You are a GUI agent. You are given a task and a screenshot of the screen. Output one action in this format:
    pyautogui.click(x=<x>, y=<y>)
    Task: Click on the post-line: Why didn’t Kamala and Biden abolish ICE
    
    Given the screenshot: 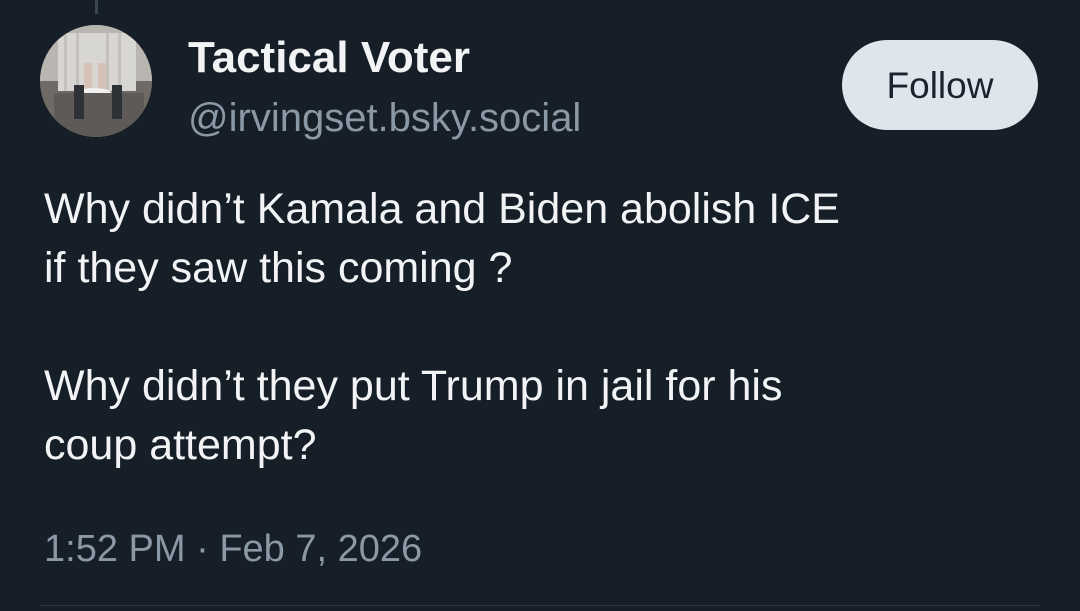 What is the action you would take?
    pyautogui.click(x=442, y=209)
    